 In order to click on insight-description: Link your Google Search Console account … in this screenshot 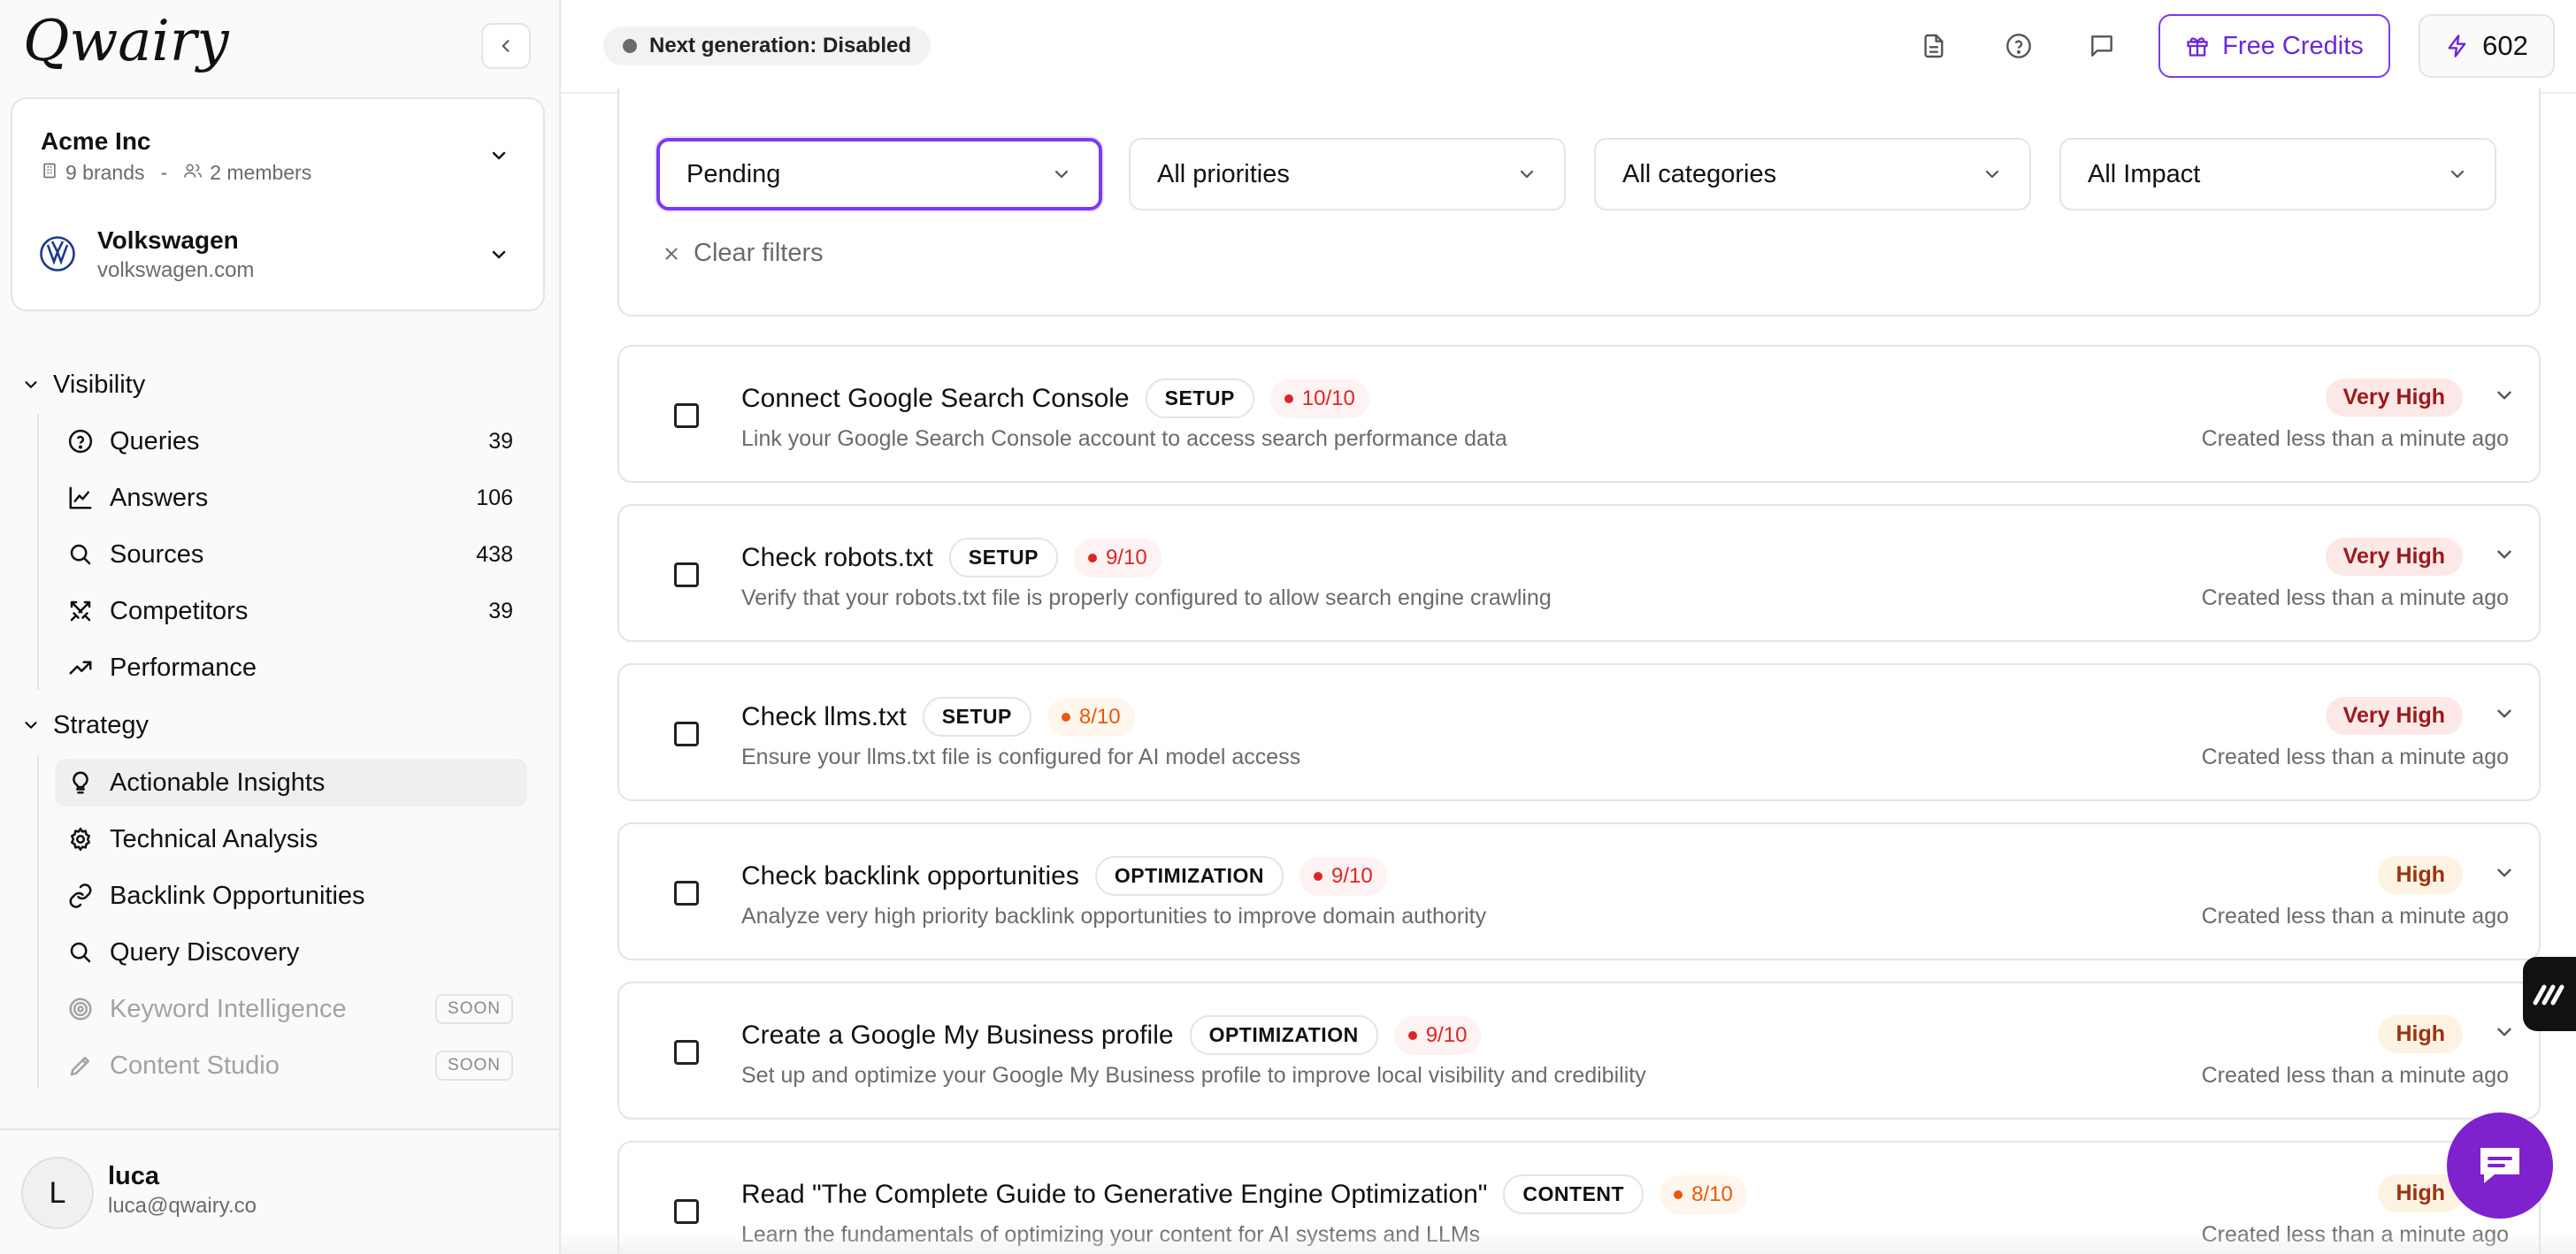, I will do `click(1124, 438)`.